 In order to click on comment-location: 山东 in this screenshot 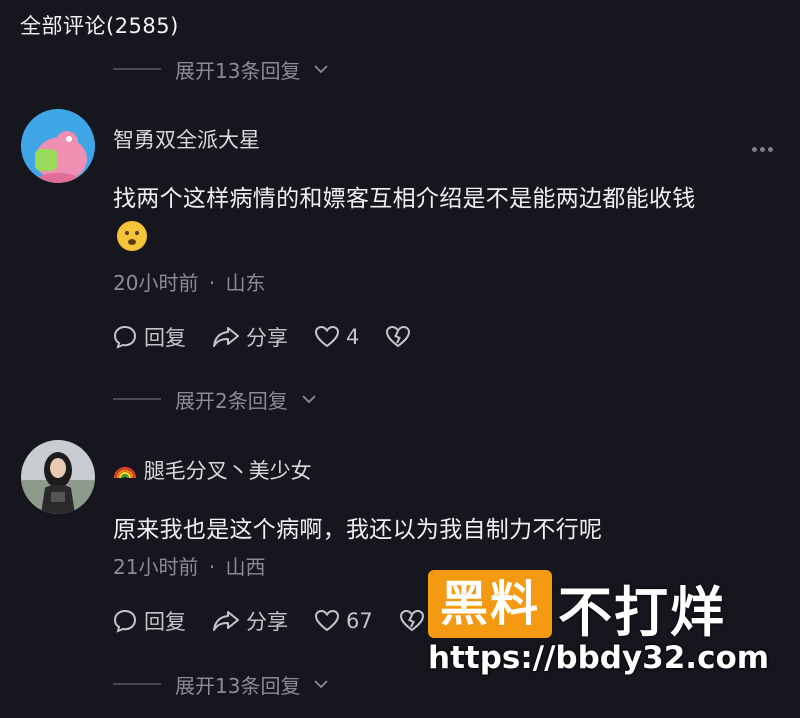, I will do `click(245, 283)`.